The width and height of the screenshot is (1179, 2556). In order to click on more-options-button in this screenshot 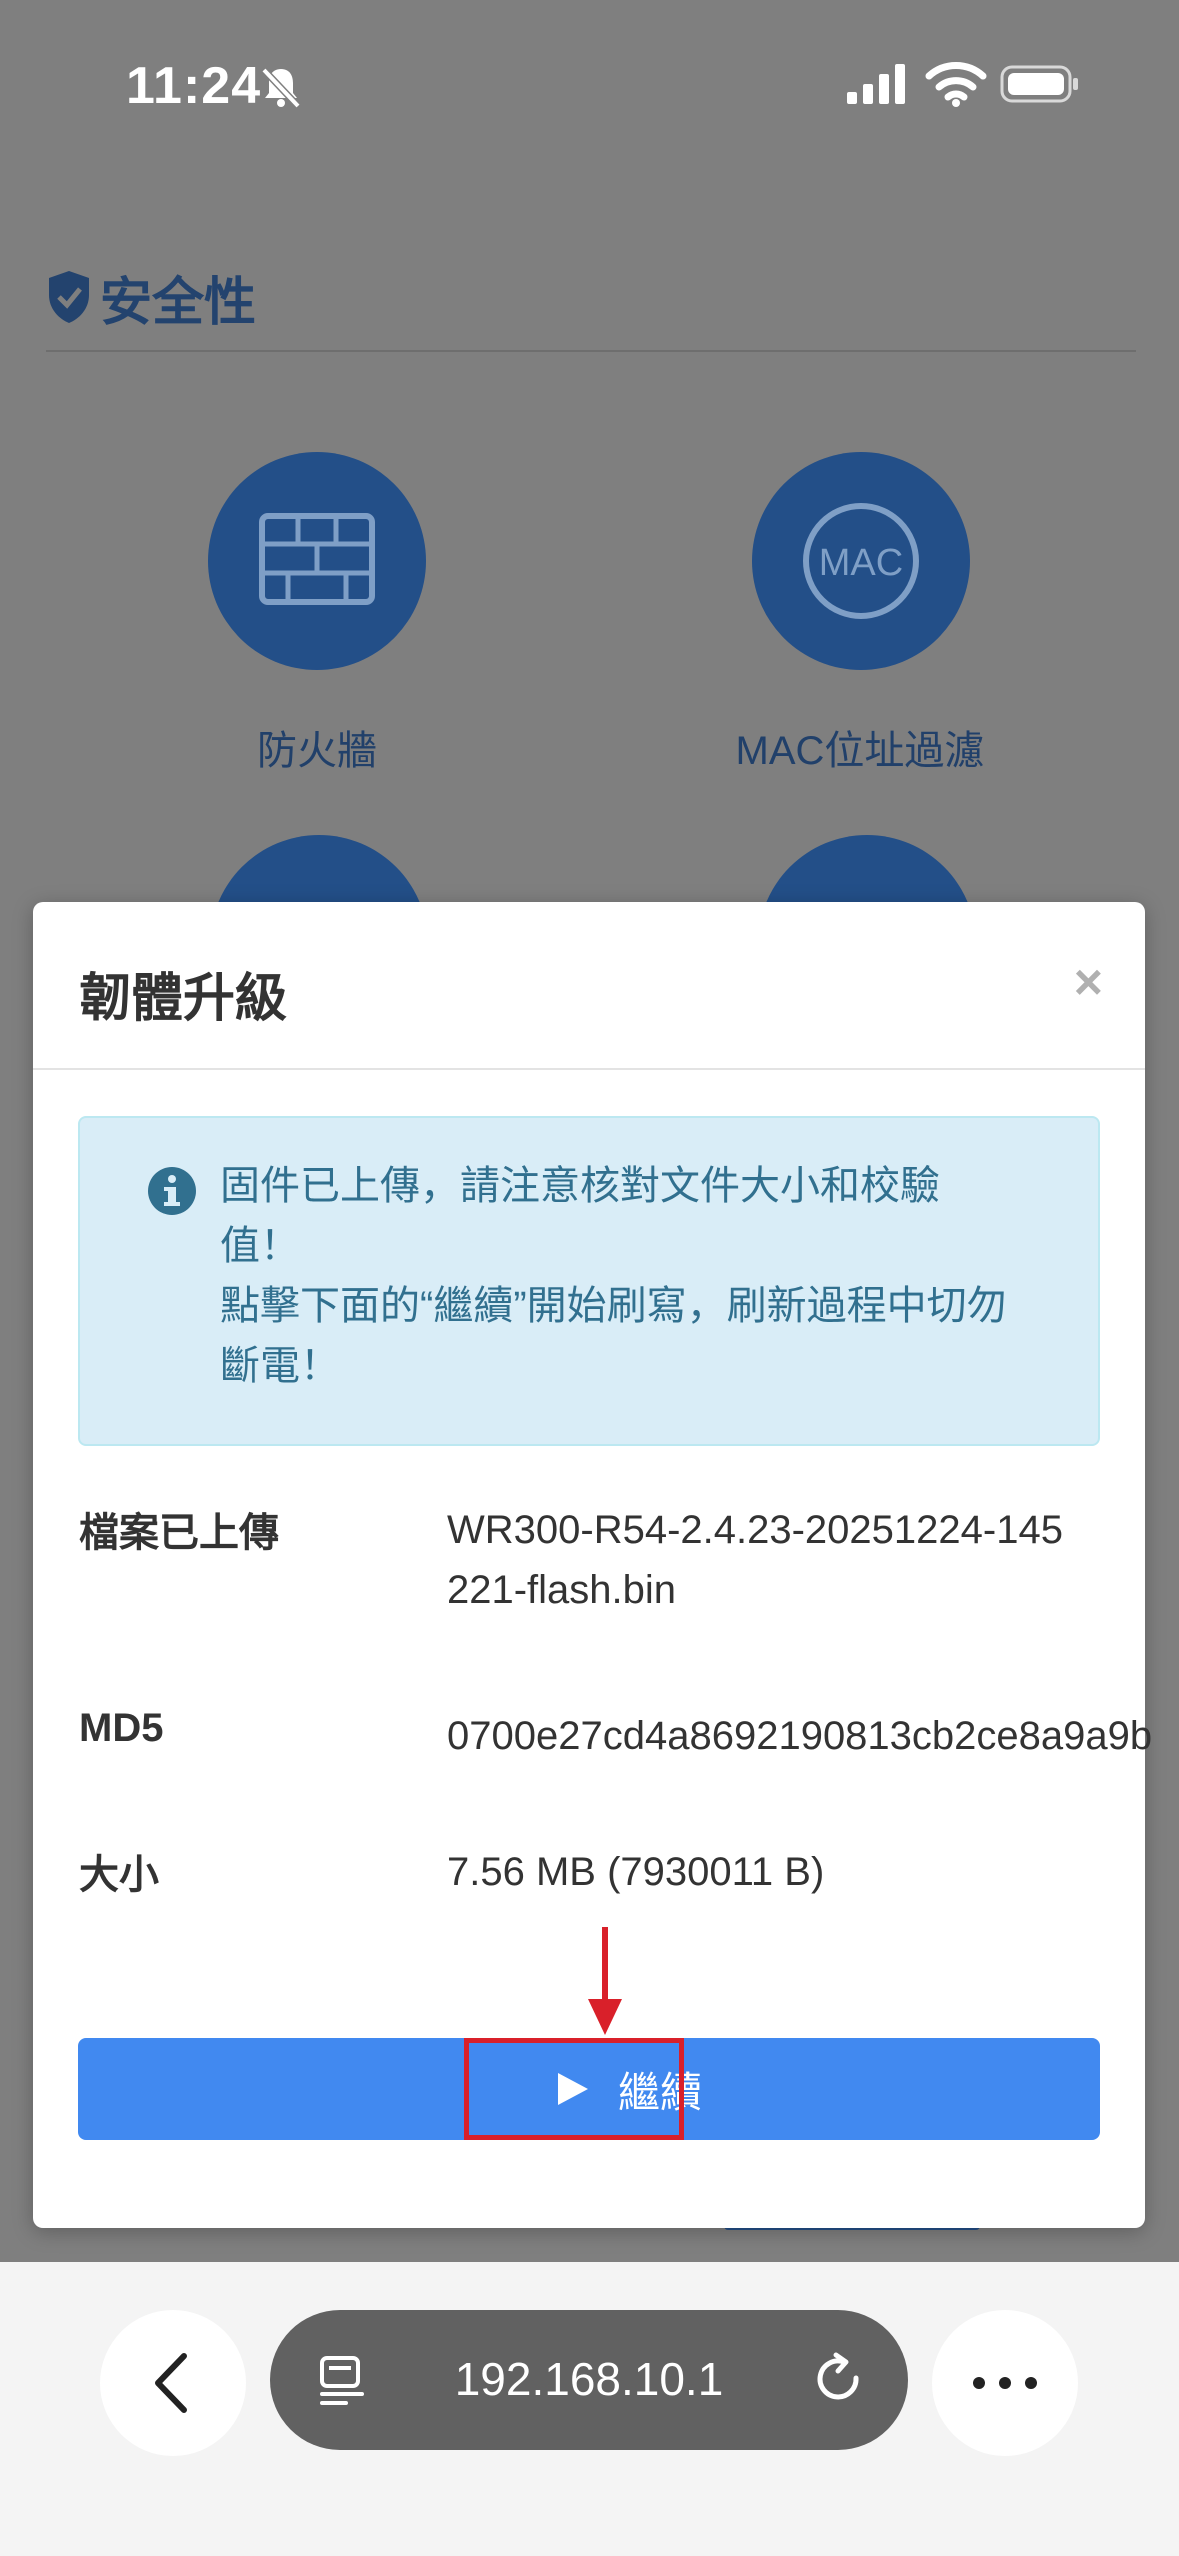, I will do `click(1005, 2383)`.